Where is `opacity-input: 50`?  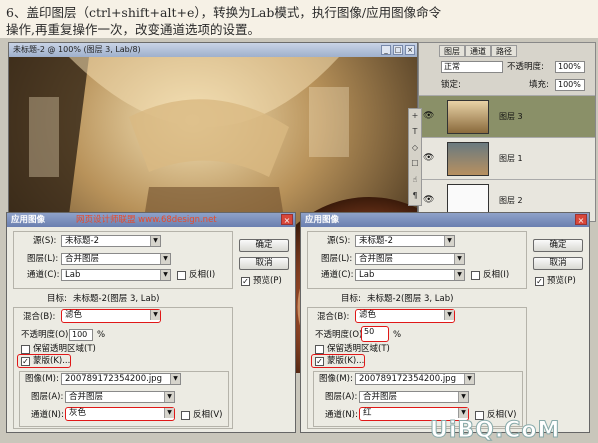
opacity-input: 50 is located at coordinates (375, 334).